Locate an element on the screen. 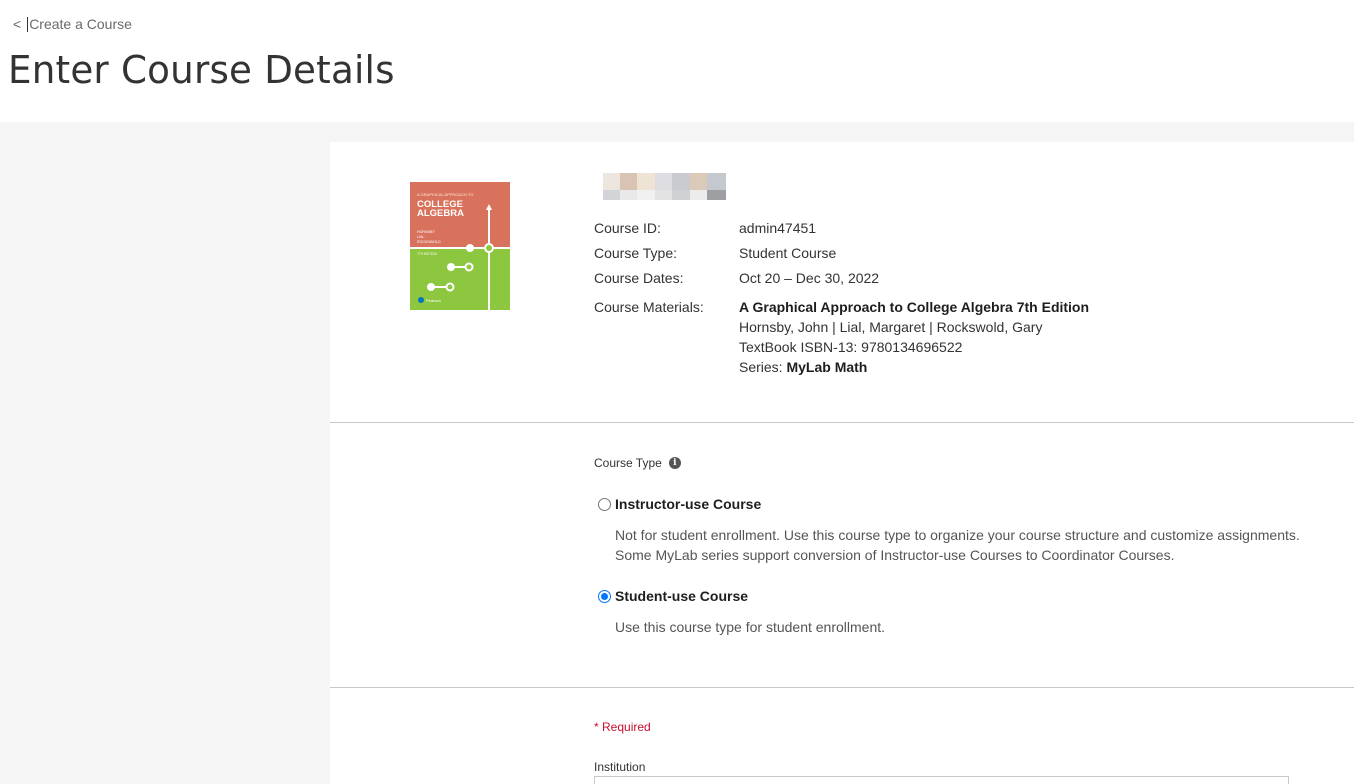 This screenshot has width=1354, height=784. series-name: MyLab Math is located at coordinates (827, 367).